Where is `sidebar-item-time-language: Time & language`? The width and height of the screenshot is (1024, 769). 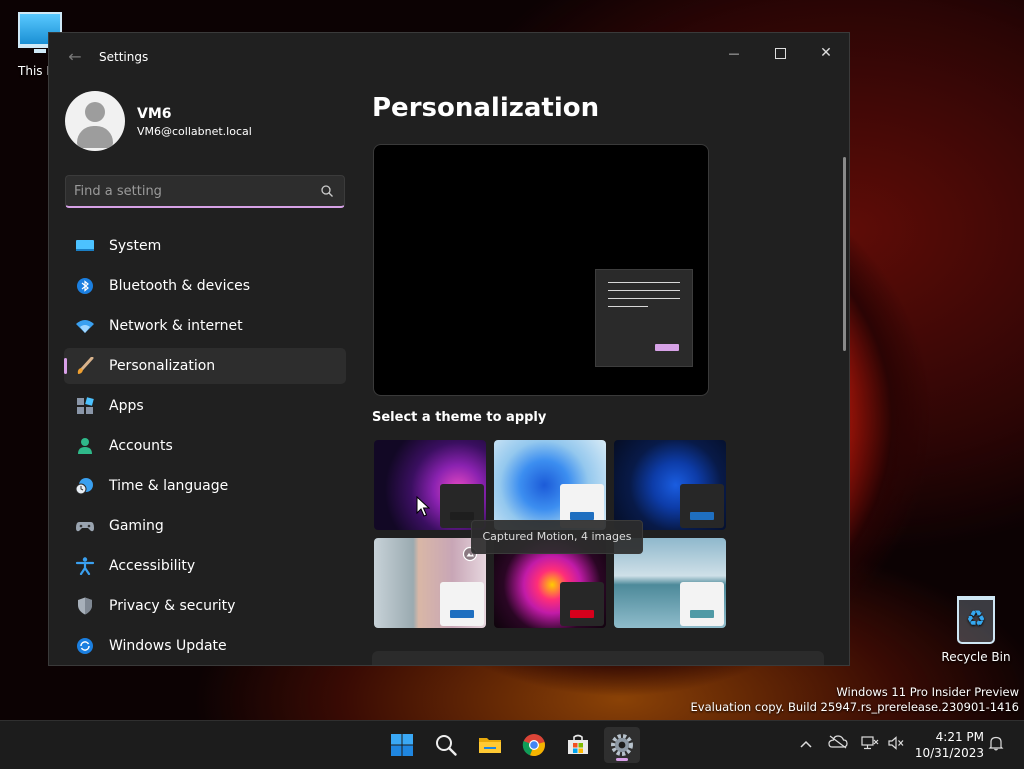
sidebar-item-time-language: Time & language is located at coordinates (205, 486).